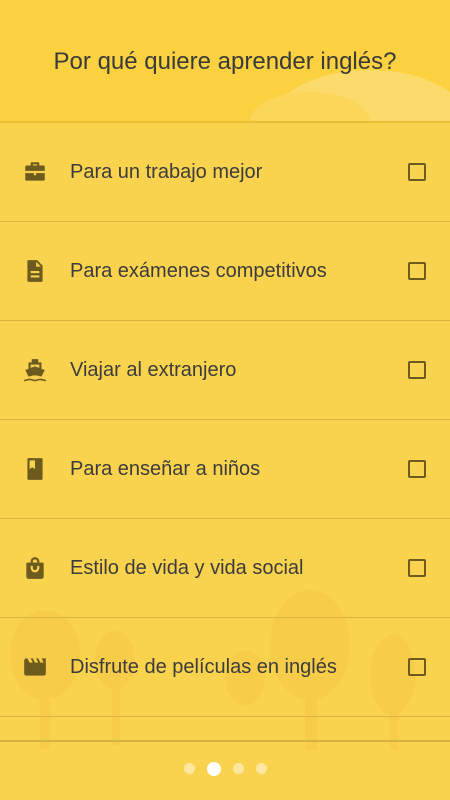  Describe the element at coordinates (35, 172) in the screenshot. I see `briefcase-icon` at that location.